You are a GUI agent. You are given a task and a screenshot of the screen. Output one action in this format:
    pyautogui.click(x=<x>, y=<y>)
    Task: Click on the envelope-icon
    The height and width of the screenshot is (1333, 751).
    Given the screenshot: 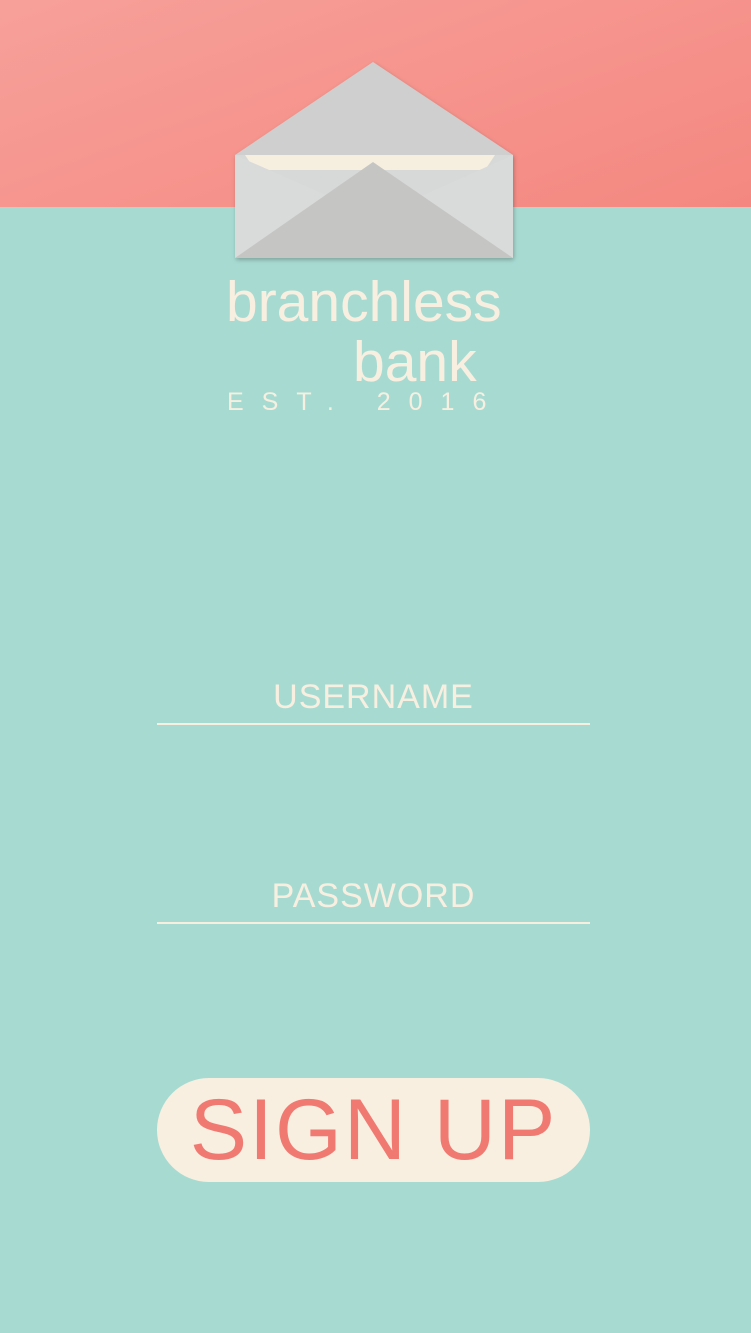 What is the action you would take?
    pyautogui.click(x=374, y=160)
    